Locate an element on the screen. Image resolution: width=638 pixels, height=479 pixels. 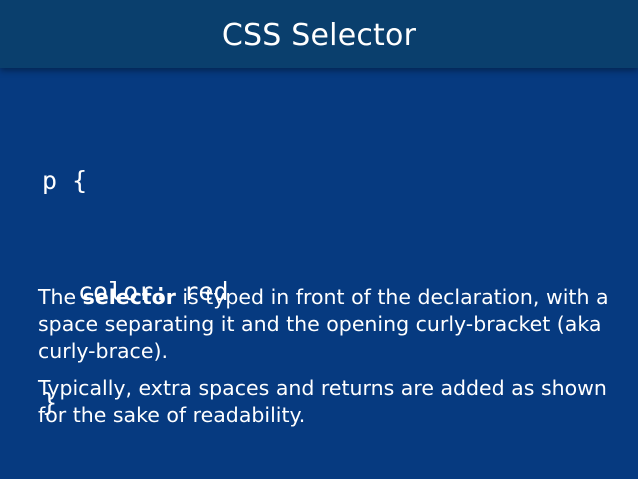
code-line-selector: p { is located at coordinates (65, 180).